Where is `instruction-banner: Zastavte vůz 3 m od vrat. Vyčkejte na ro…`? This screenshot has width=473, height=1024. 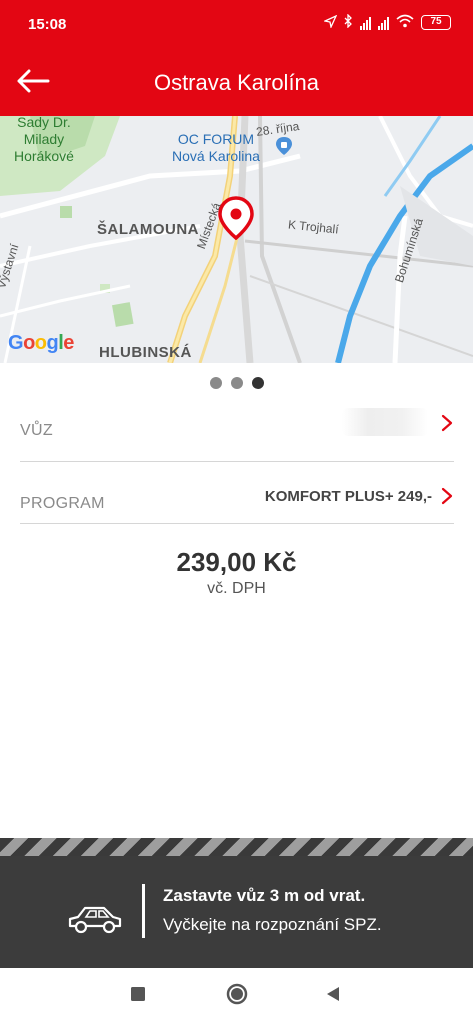 instruction-banner: Zastavte vůz 3 m od vrat. Vyčkejte na ro… is located at coordinates (236, 903).